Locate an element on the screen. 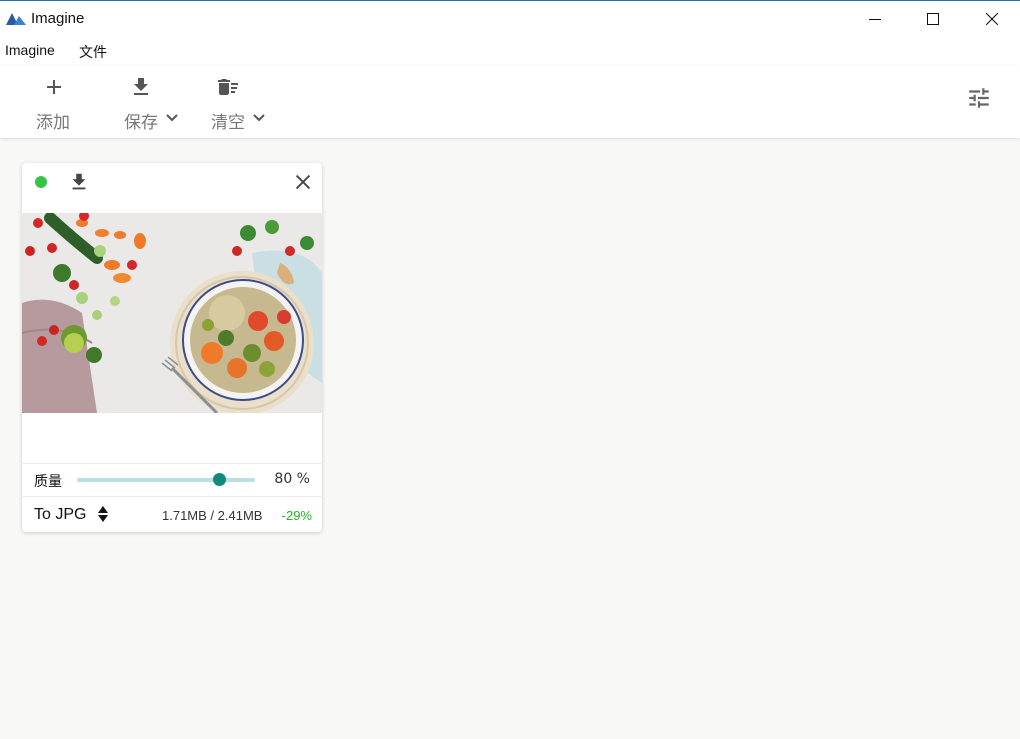 The image size is (1020, 739). maximize-icon is located at coordinates (933, 19).